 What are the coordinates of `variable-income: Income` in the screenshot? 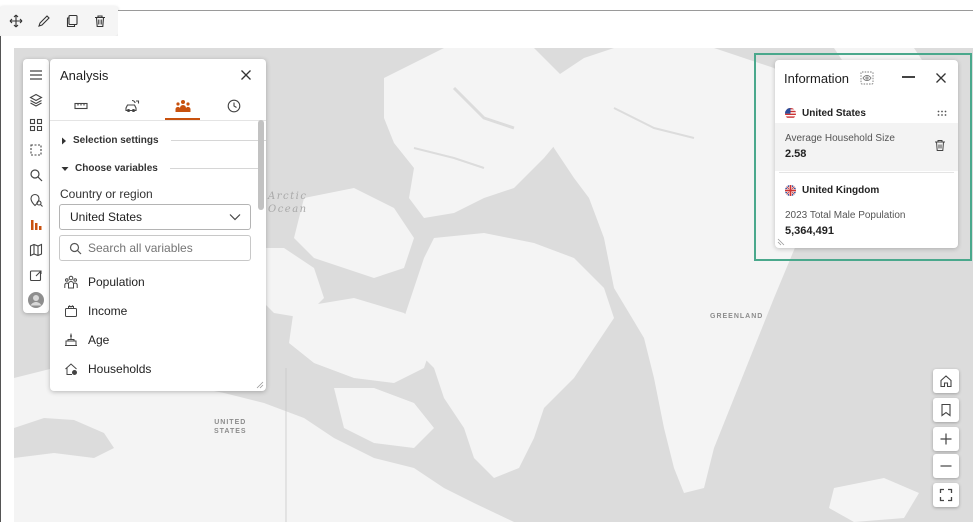 It's located at (95, 311).